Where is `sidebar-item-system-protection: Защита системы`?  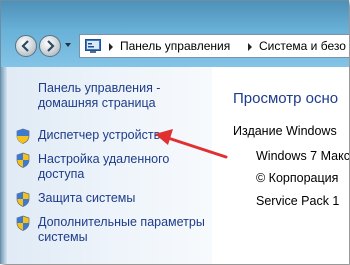
sidebar-item-system-protection: Защита системы is located at coordinates (86, 198).